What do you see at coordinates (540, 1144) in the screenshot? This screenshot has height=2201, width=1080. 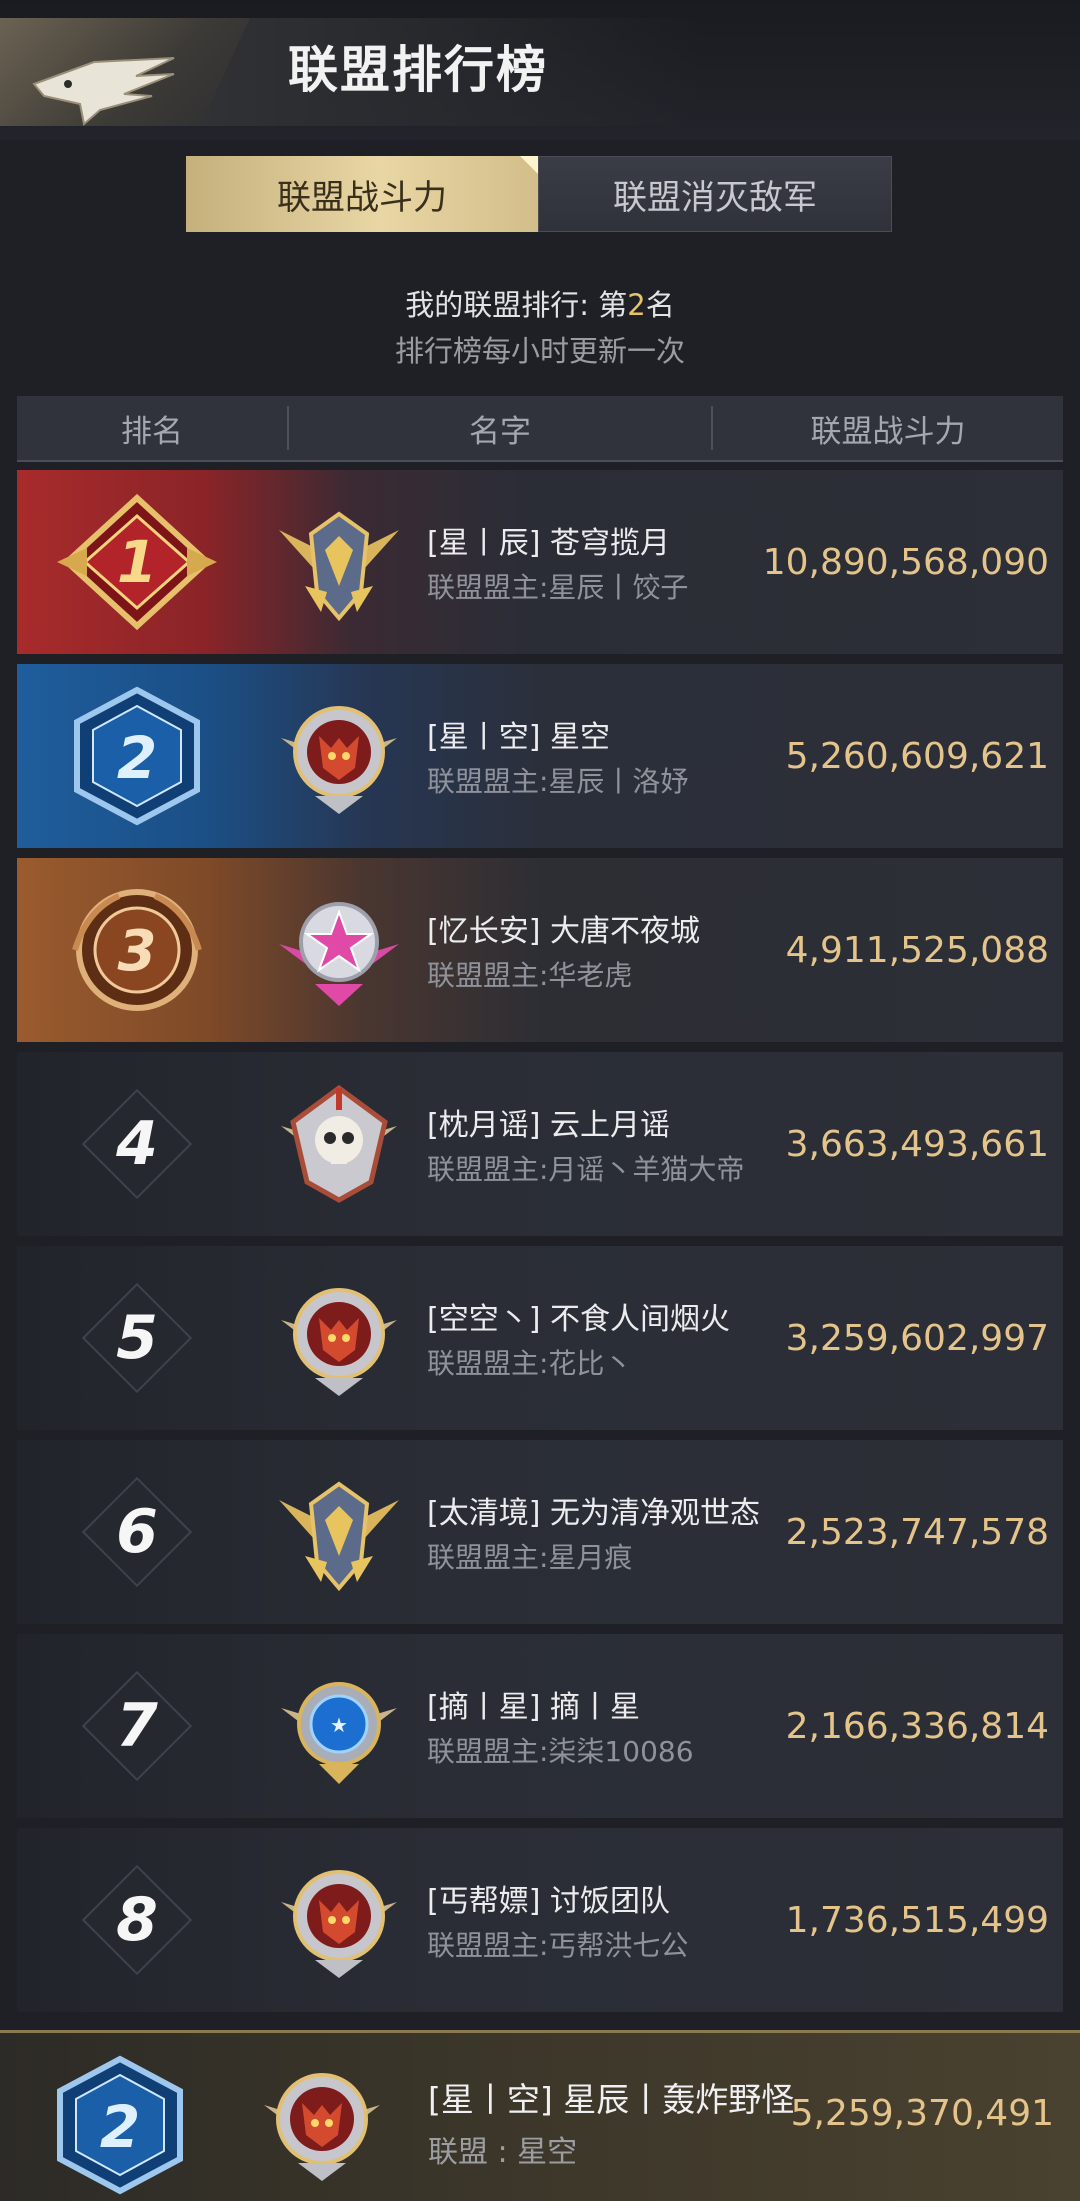 I see `table-row: 4 [枕月谣] 云上月谣联盟盟主:月谣丶羊猫大帝 3,663,493,661` at bounding box center [540, 1144].